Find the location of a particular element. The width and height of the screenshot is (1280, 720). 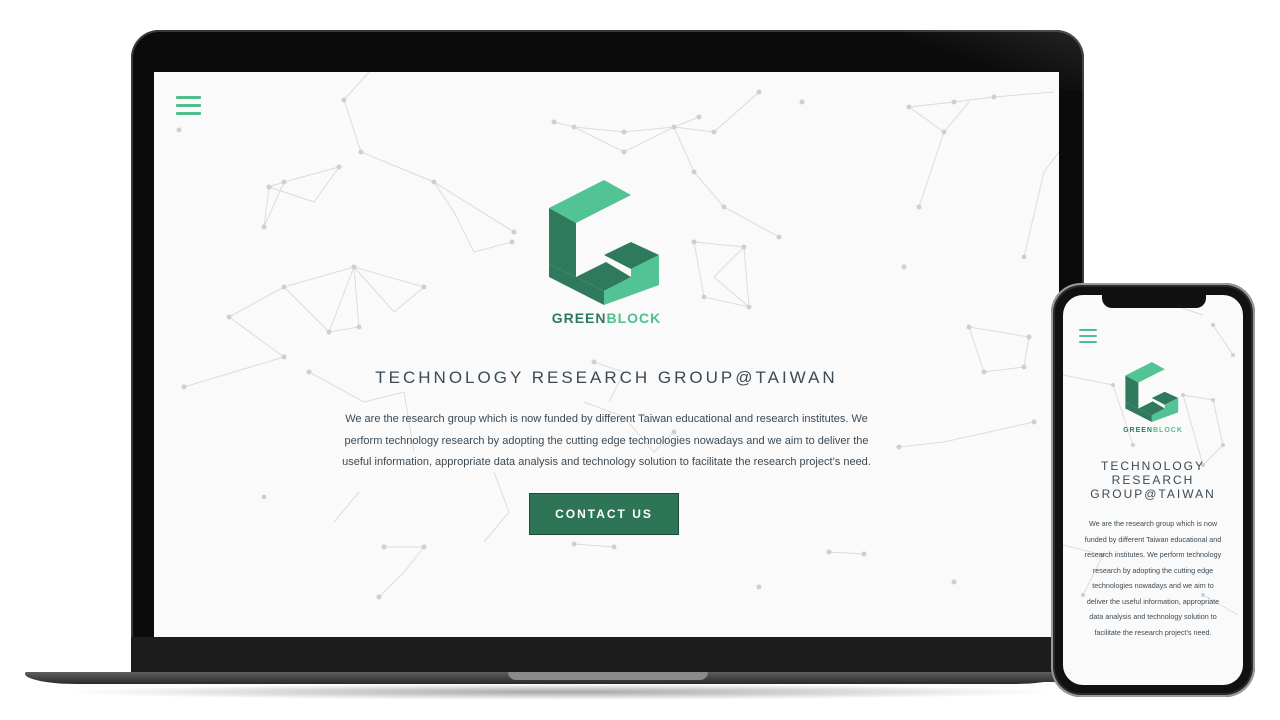

menu-icon is located at coordinates (188, 108).